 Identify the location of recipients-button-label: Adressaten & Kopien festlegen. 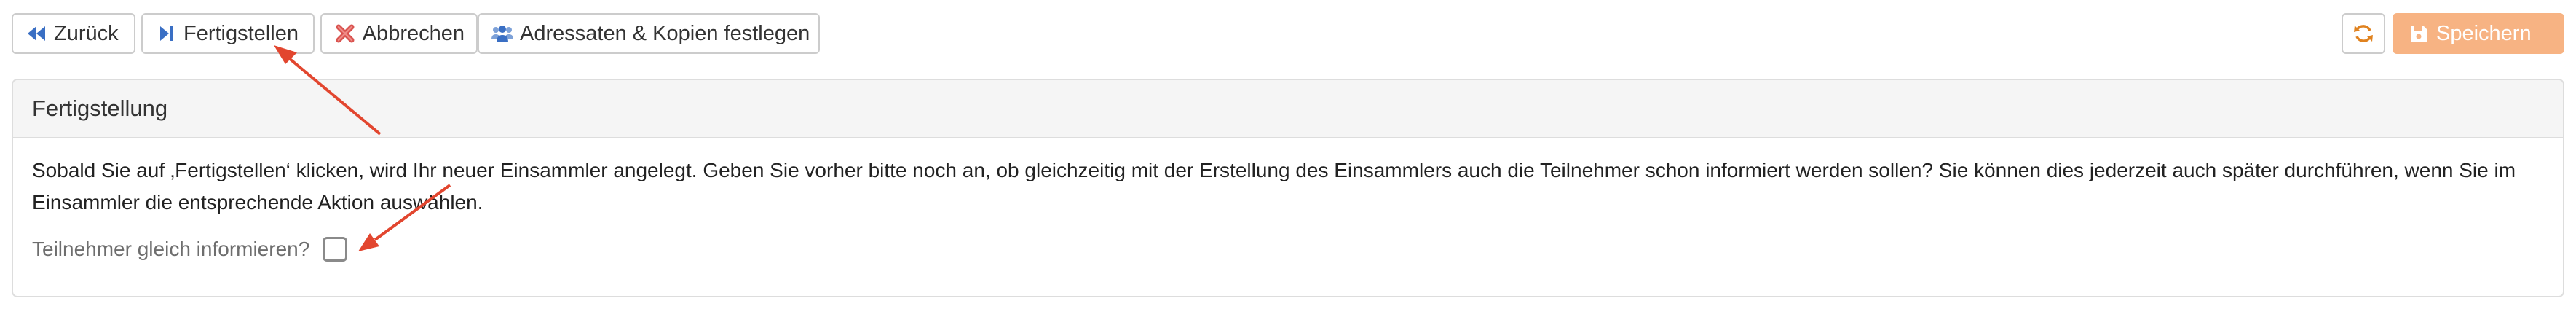
(665, 33).